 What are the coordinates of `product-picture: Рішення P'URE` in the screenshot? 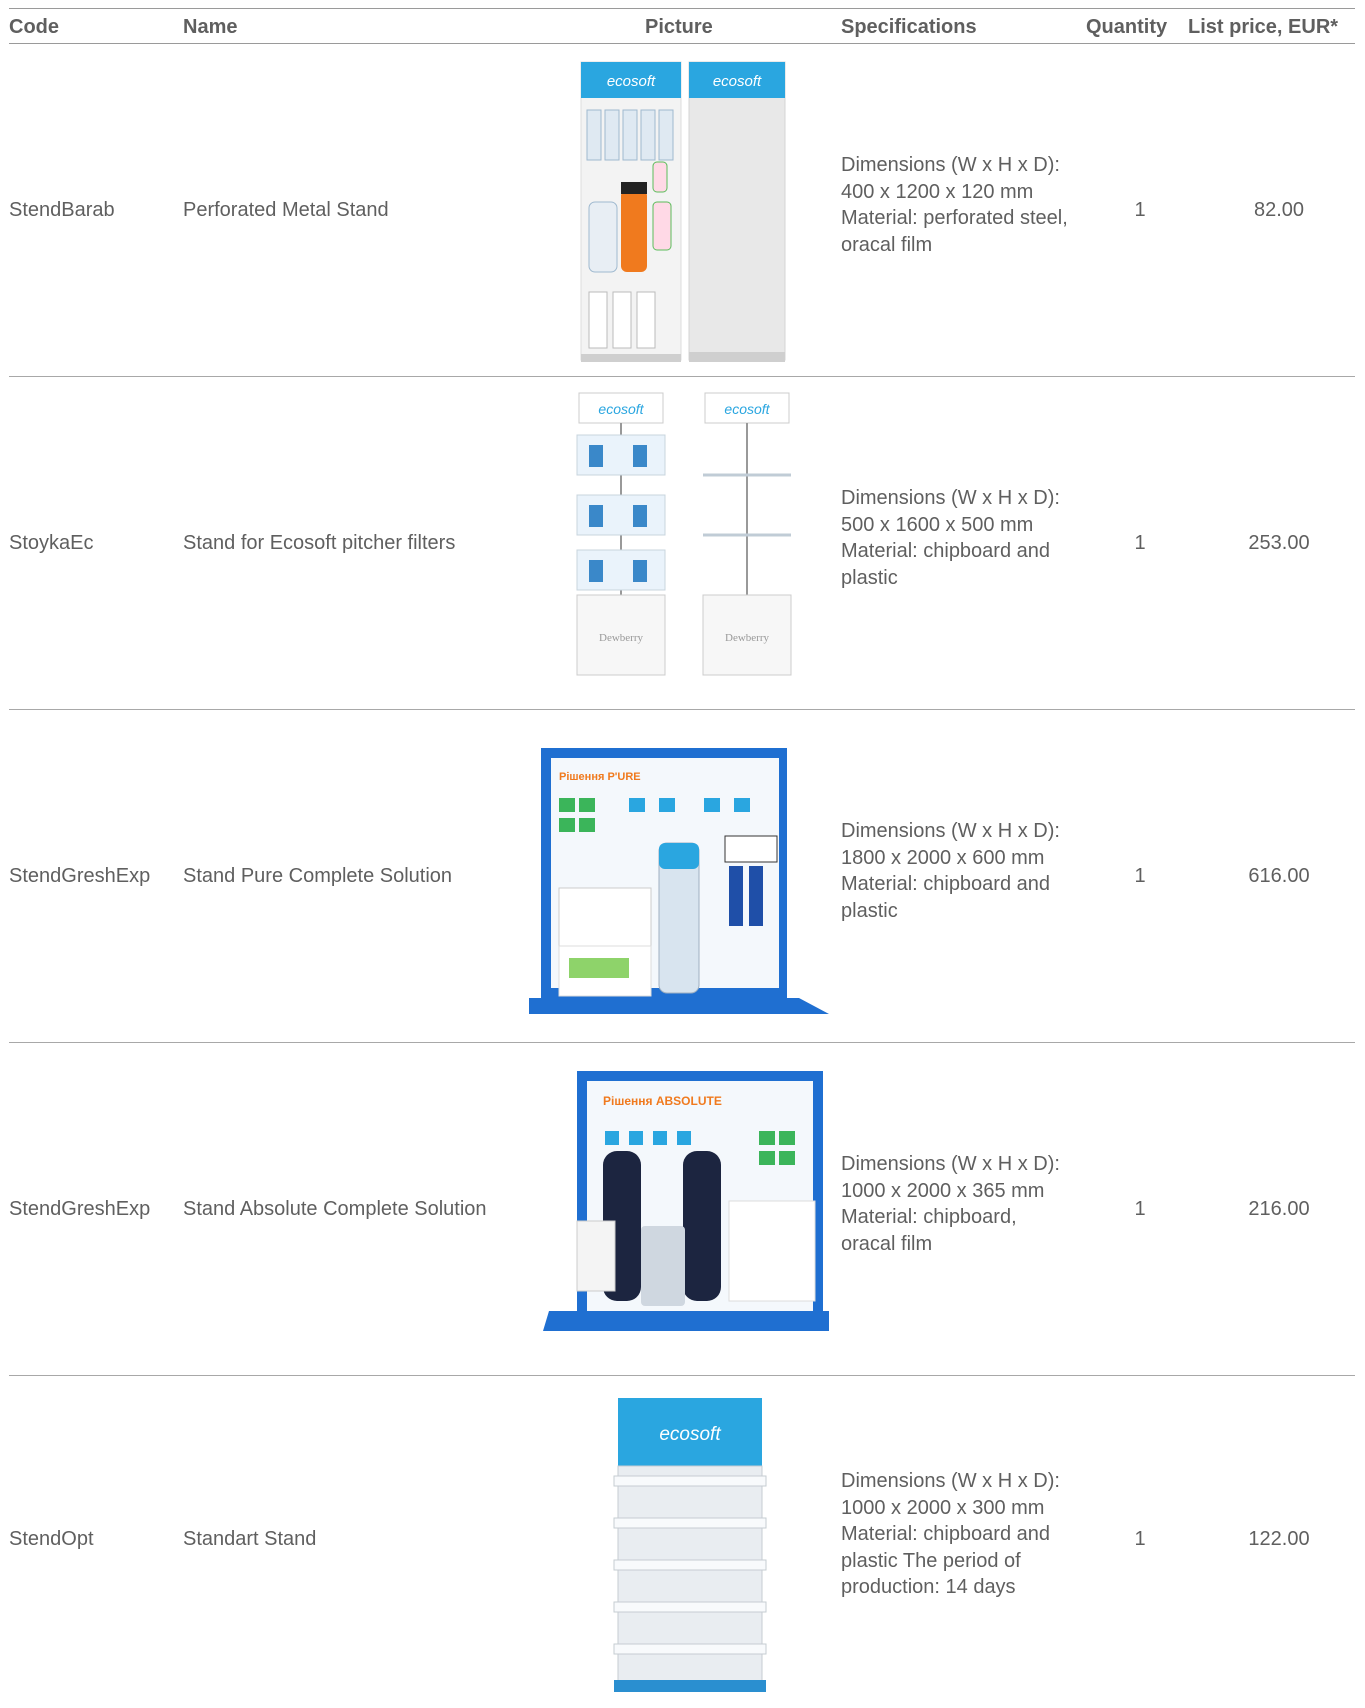 It's located at (684, 876).